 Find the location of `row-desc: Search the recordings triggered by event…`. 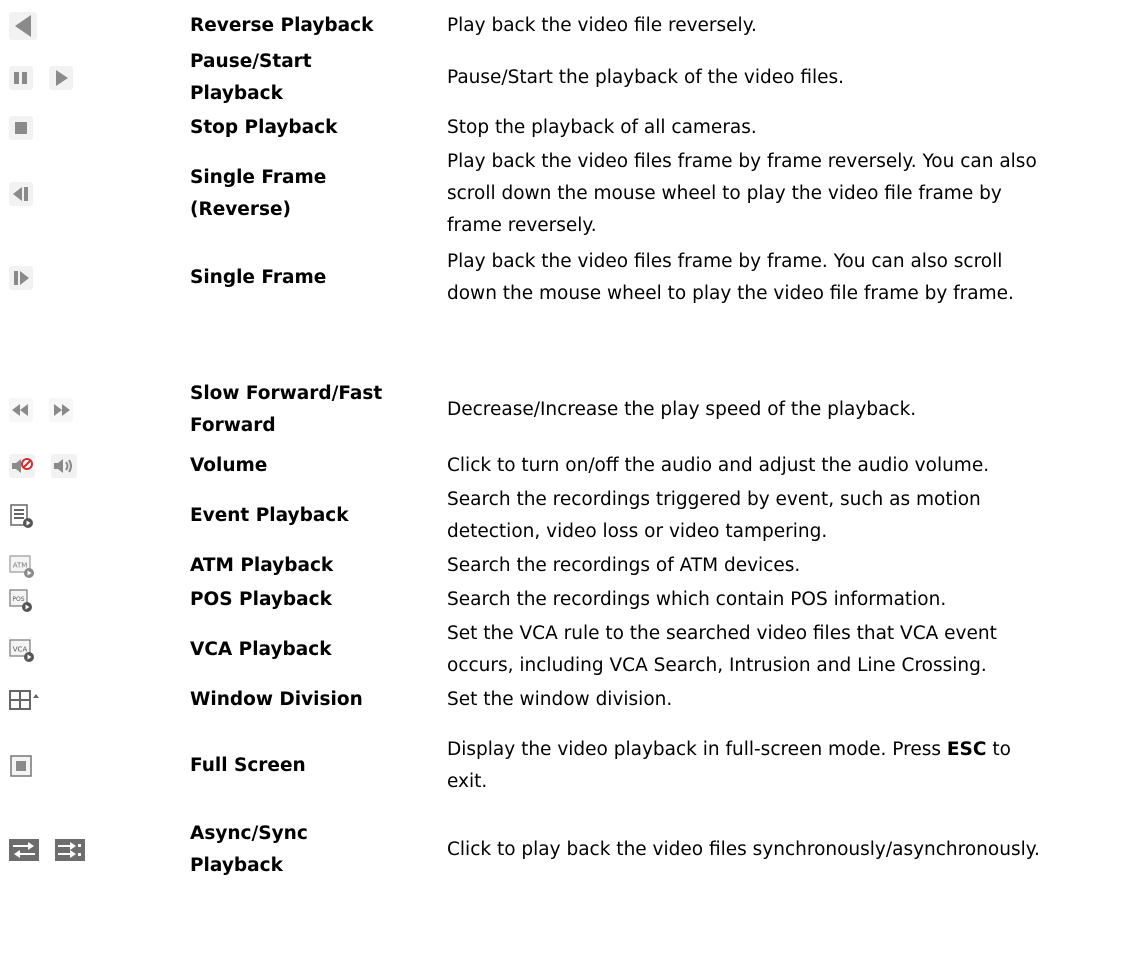

row-desc: Search the recordings triggered by event… is located at coordinates (714, 515).